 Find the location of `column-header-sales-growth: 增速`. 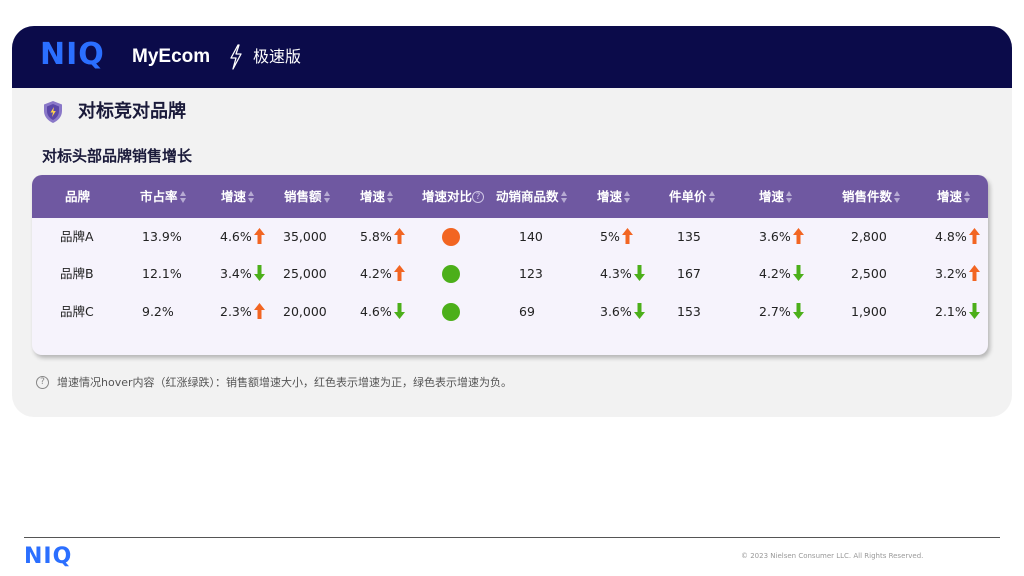

column-header-sales-growth: 增速 is located at coordinates (377, 196).